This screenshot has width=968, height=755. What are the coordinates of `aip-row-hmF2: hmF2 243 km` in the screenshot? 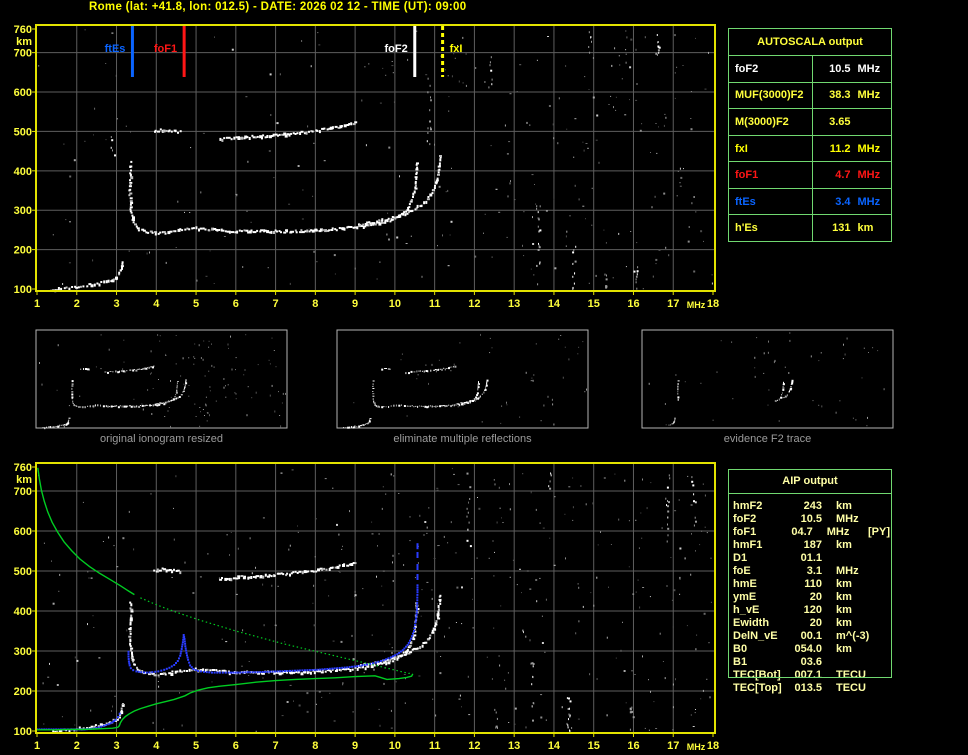 It's located at (811, 506).